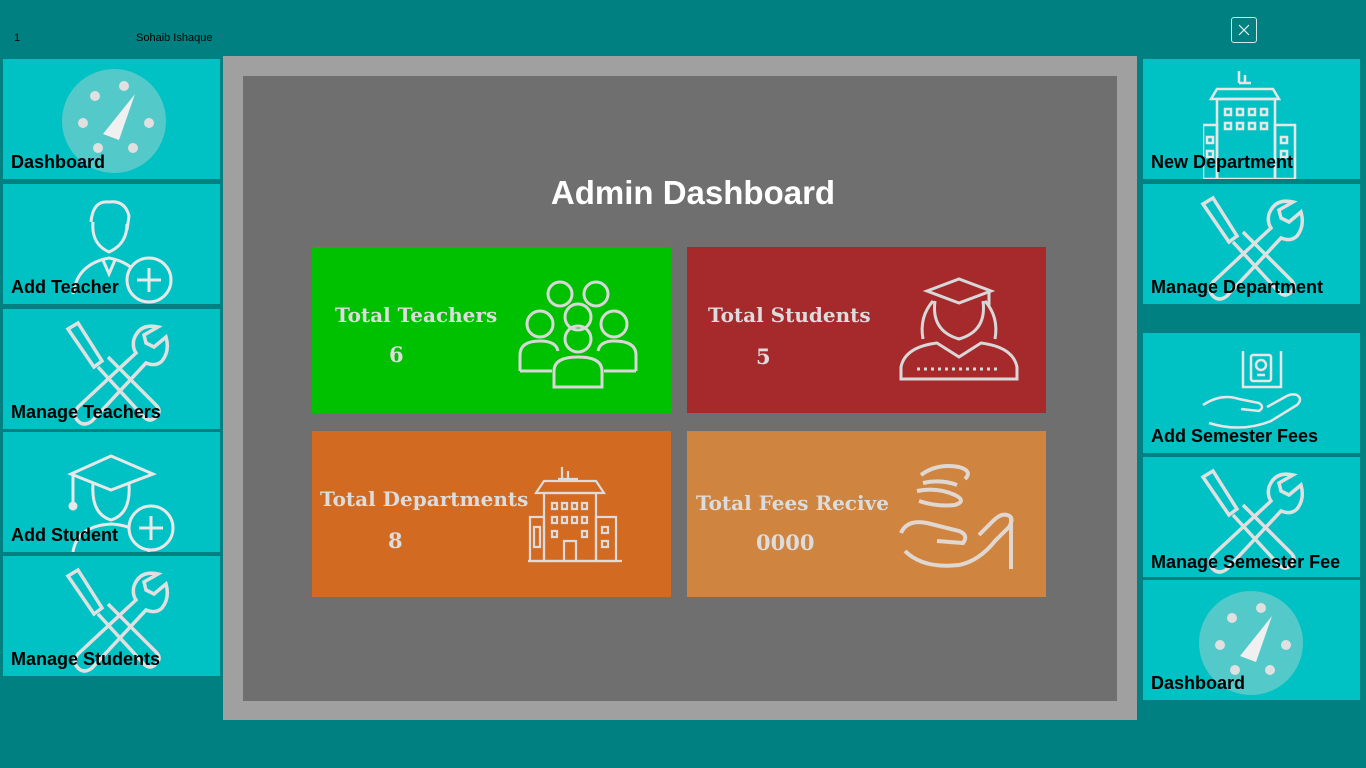 The width and height of the screenshot is (1366, 768). Describe the element at coordinates (111, 244) in the screenshot. I see `menu-add-teacher-button: Add Teacher` at that location.